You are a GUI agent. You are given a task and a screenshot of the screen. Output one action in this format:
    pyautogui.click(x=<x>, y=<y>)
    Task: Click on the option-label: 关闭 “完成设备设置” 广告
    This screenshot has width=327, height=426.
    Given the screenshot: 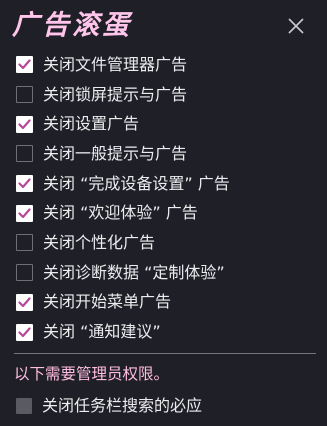 What is the action you would take?
    pyautogui.click(x=136, y=183)
    